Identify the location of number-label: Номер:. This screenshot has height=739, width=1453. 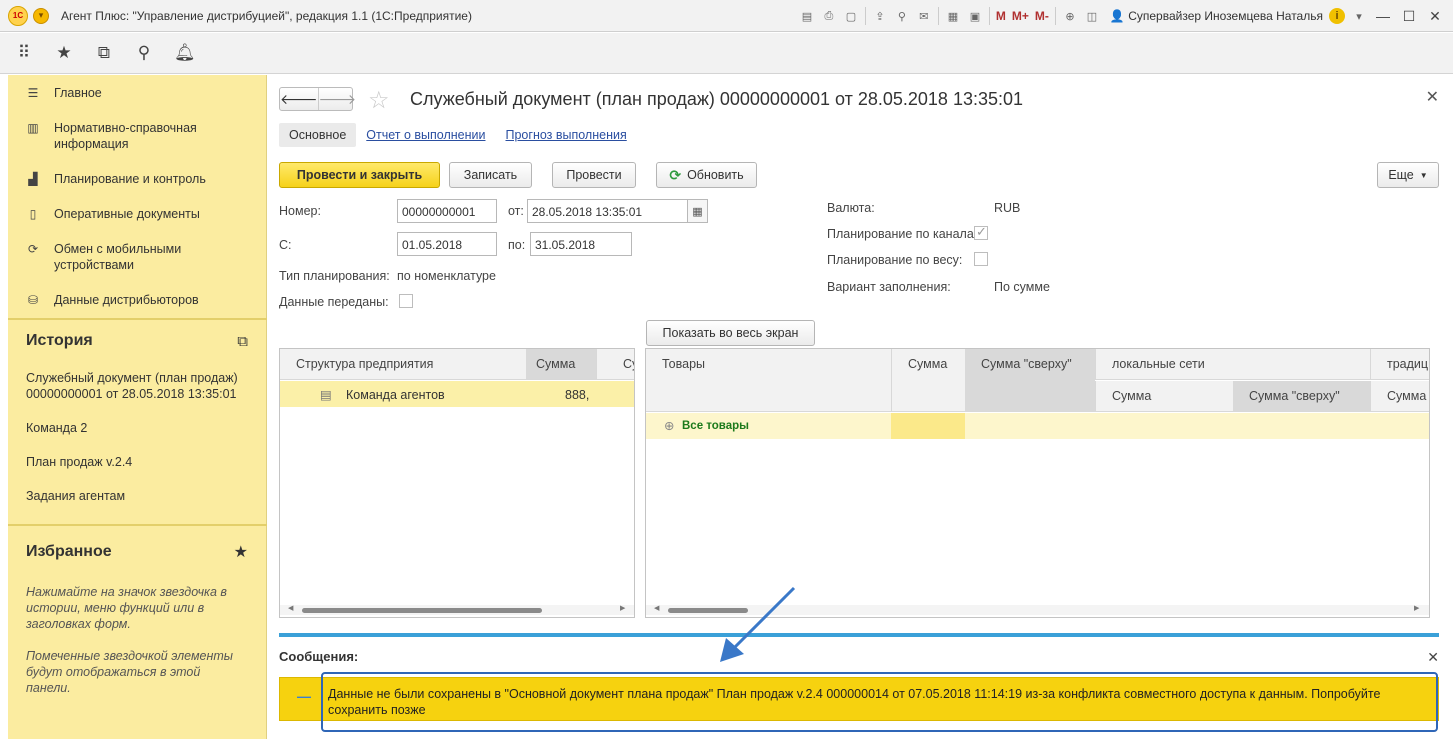
(300, 211).